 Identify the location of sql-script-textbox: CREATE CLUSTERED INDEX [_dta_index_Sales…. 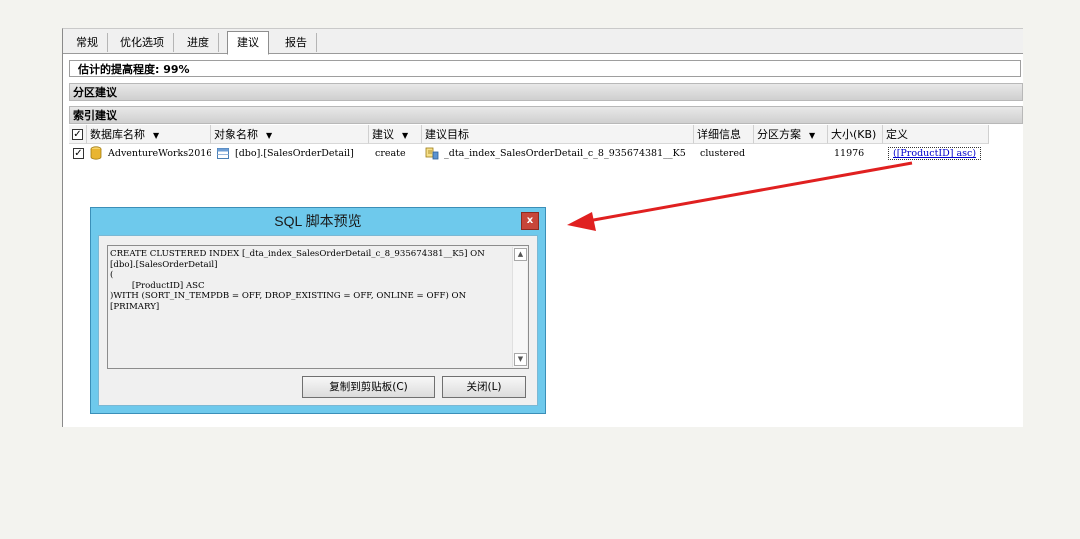
(318, 307).